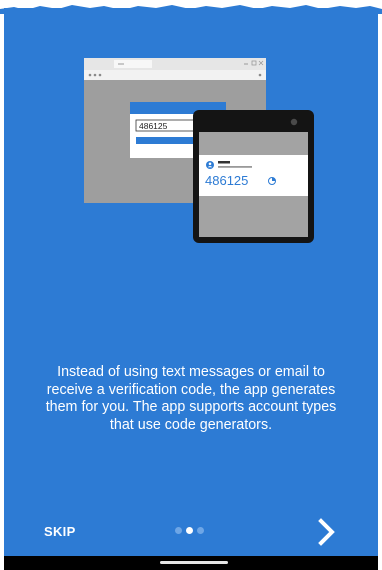 Image resolution: width=382 pixels, height=570 pixels. Describe the element at coordinates (226, 180) in the screenshot. I see `phone-code-text: 486125` at that location.